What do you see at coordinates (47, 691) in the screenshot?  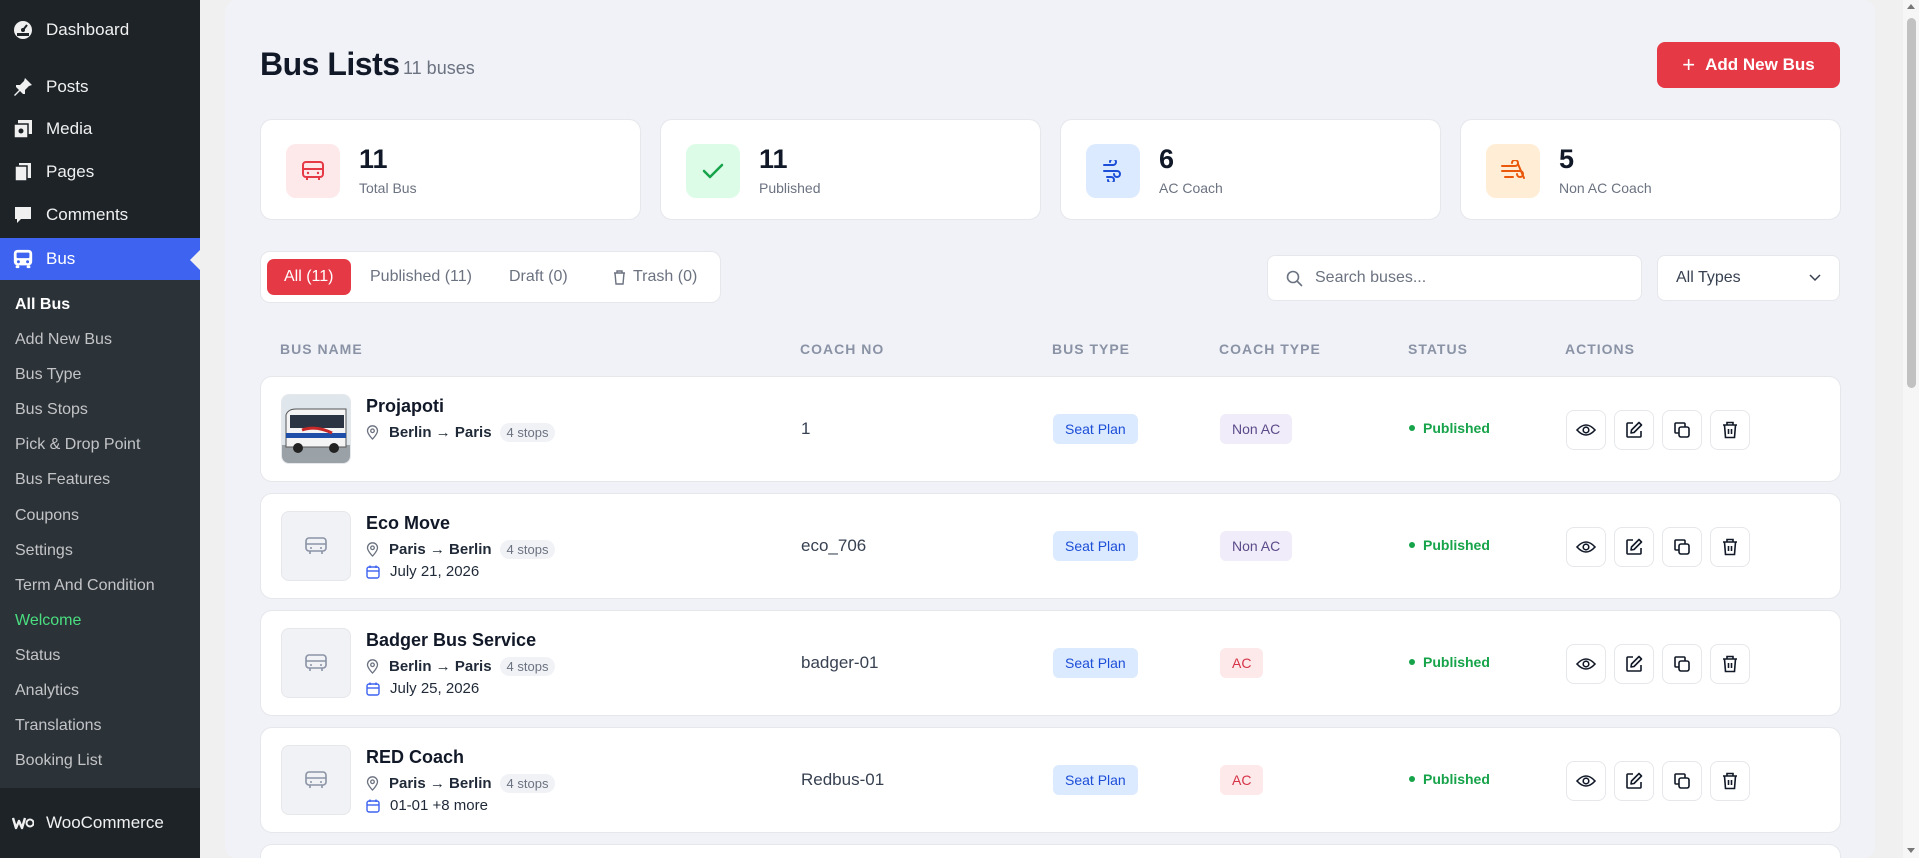 I see `submenu-analytics: Analytics` at bounding box center [47, 691].